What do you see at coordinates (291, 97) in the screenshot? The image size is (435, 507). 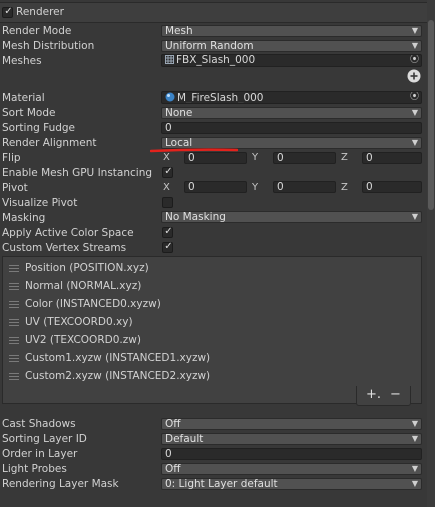 I see `material-object-field: M_FireSlash_000 ⦿` at bounding box center [291, 97].